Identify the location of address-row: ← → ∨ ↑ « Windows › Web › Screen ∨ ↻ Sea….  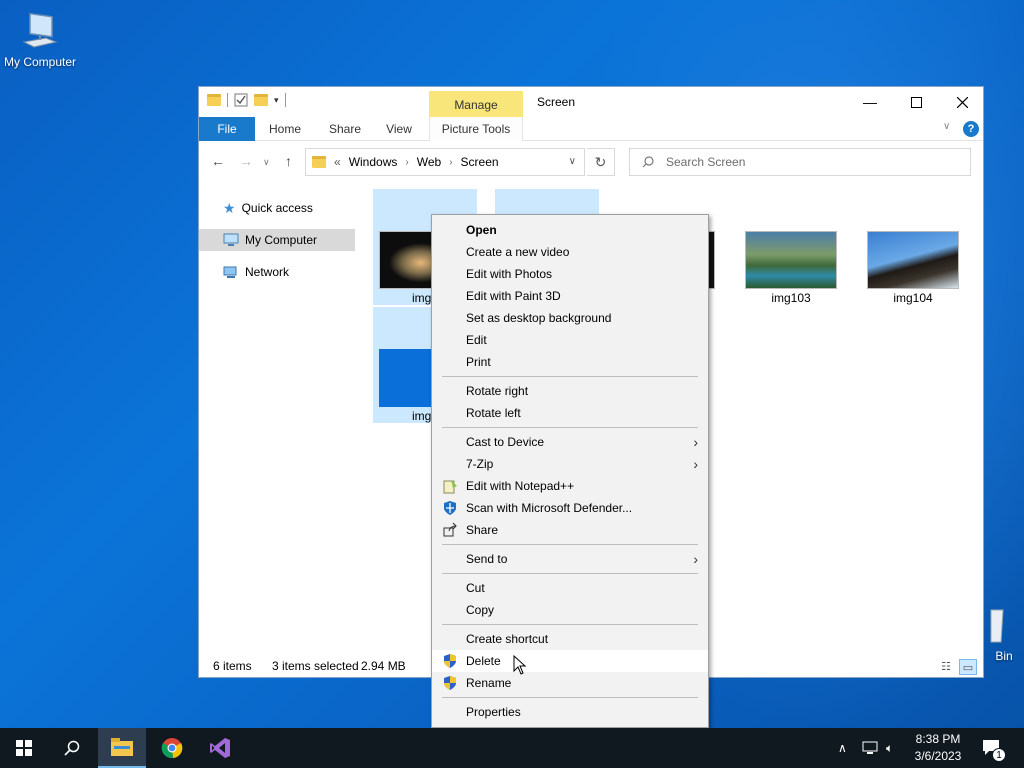
(591, 162).